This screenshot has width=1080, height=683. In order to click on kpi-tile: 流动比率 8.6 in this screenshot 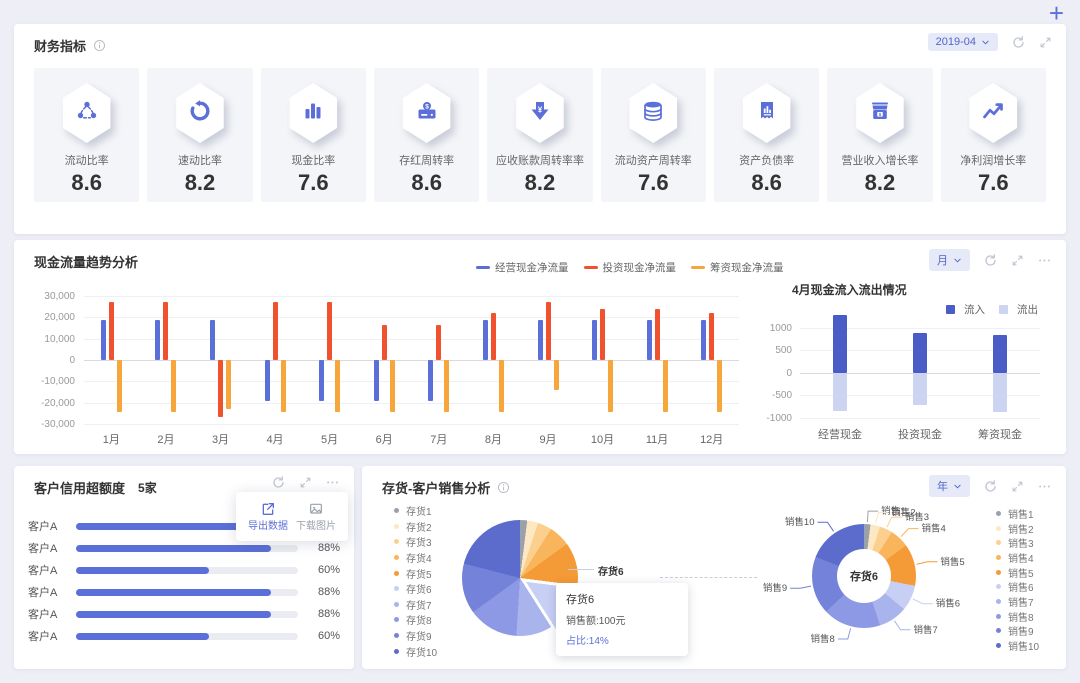, I will do `click(87, 135)`.